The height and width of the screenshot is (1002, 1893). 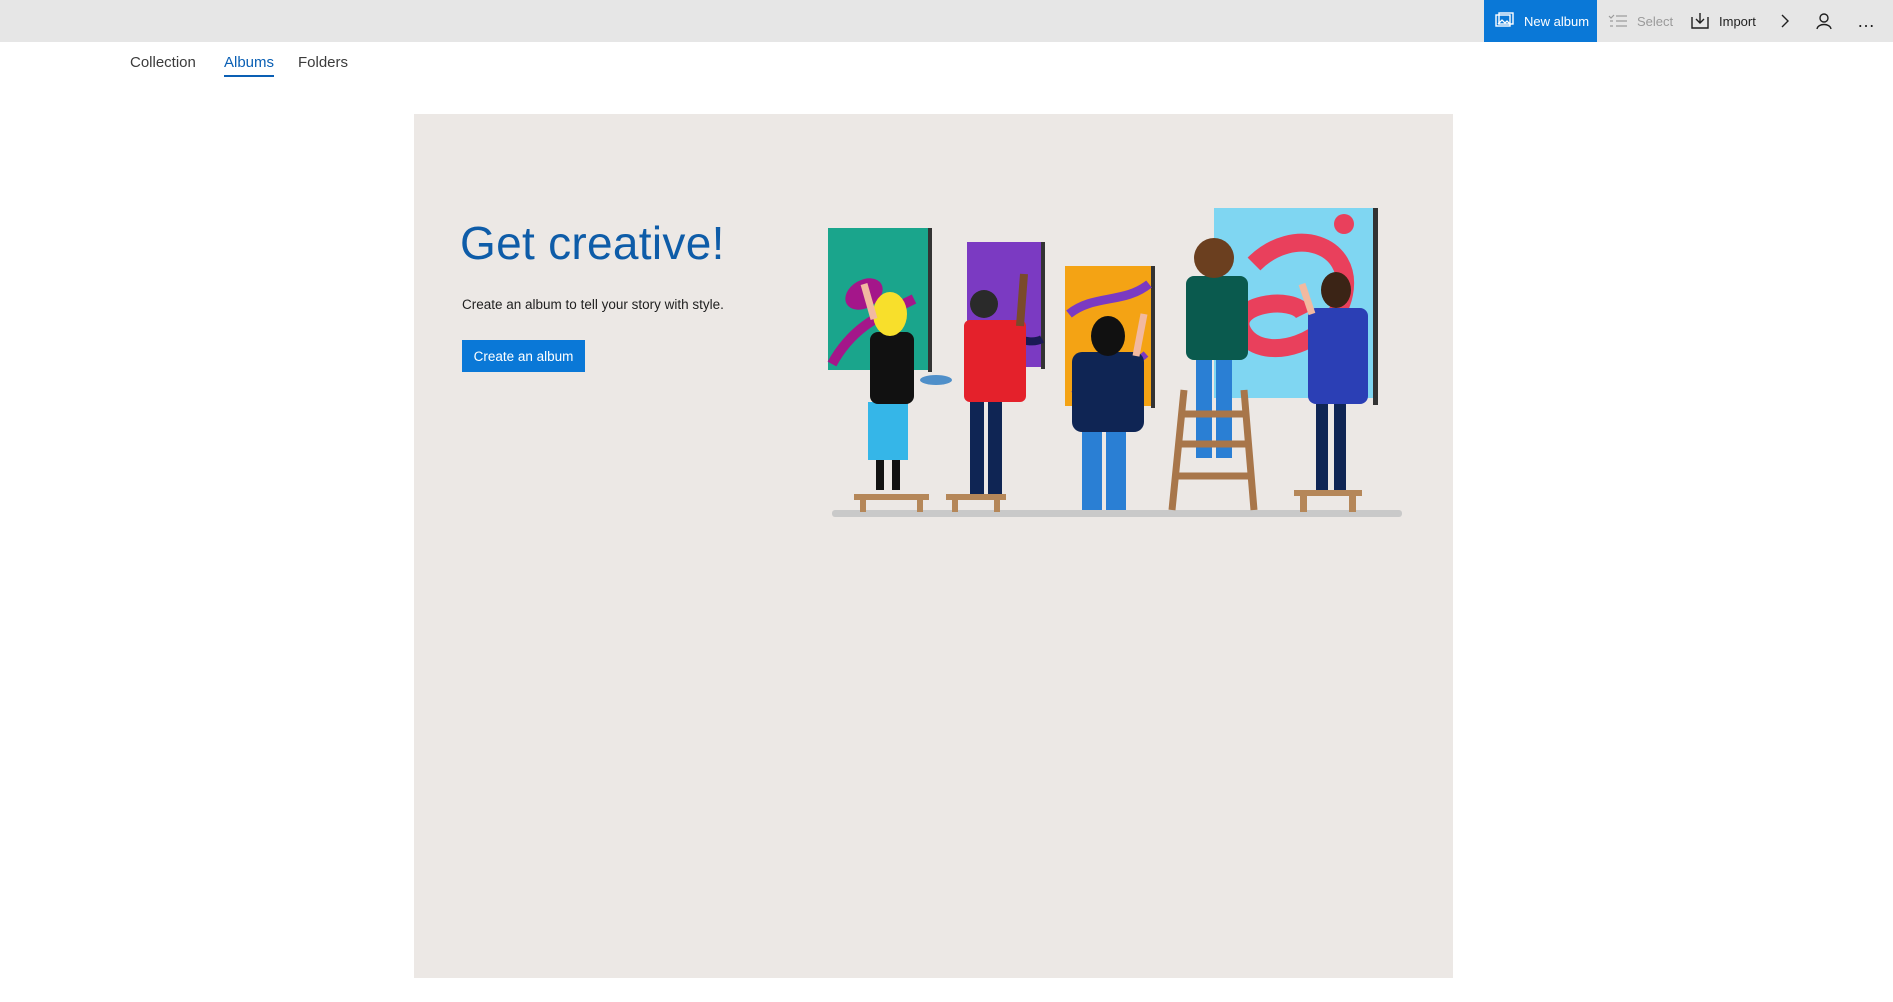 I want to click on tab-collection: Collection, so click(x=163, y=62).